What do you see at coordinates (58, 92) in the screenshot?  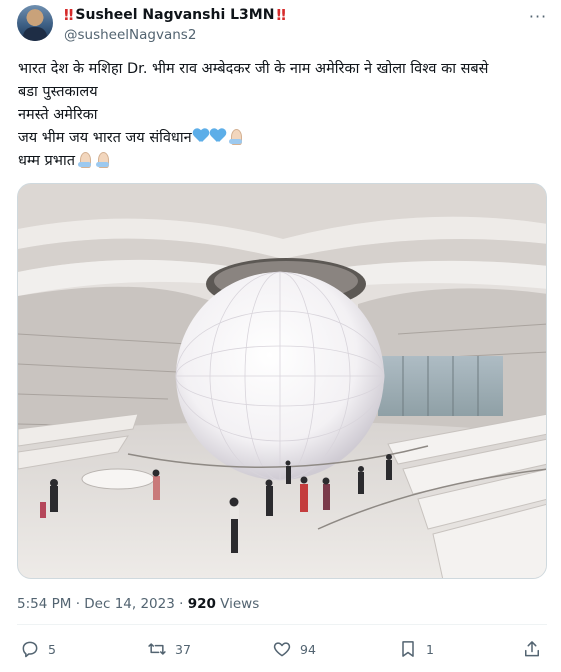 I see `tweet-line: बडा पुस्तकालय` at bounding box center [58, 92].